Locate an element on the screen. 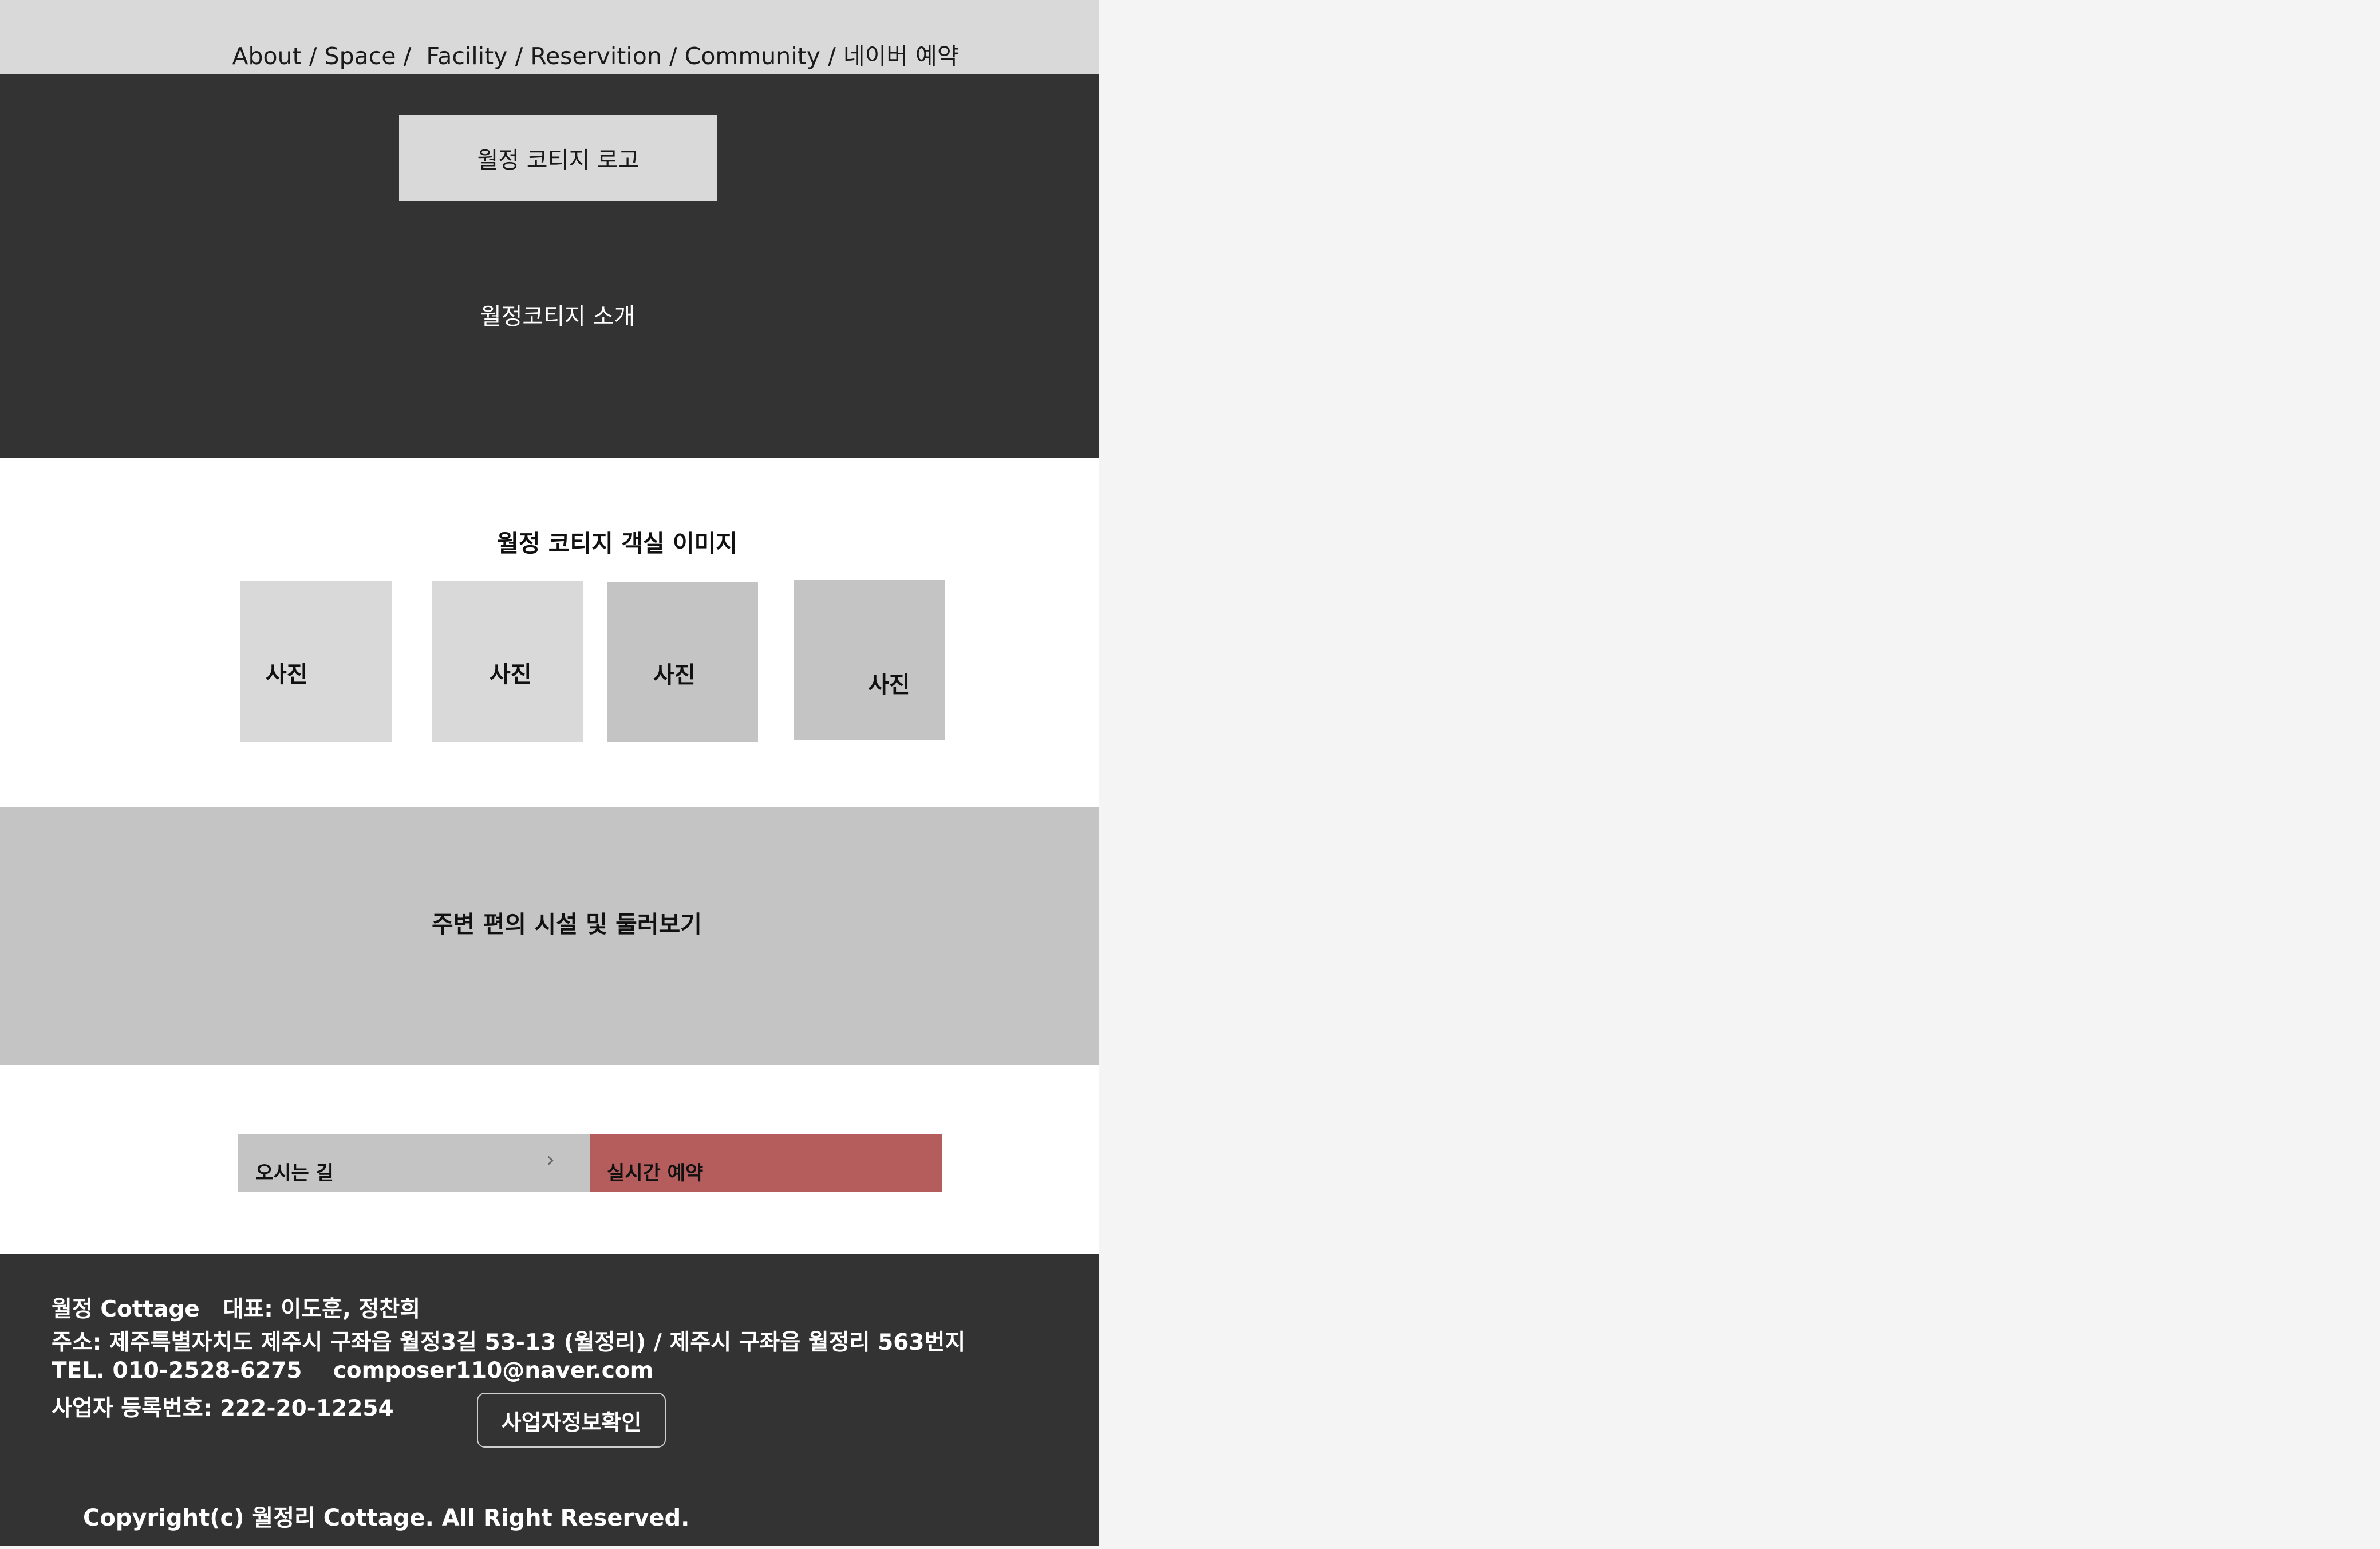  directions-button: 오시는 길 › is located at coordinates (414, 1163).